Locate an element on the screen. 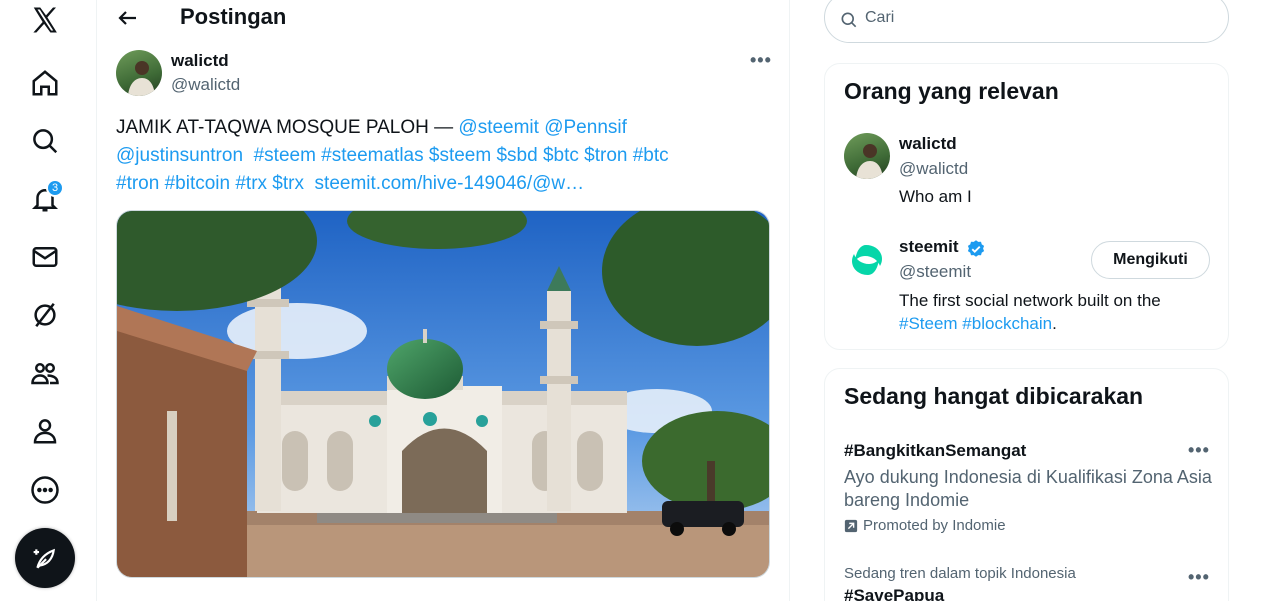 The image size is (1280, 601). page-title: Postingan is located at coordinates (233, 16).